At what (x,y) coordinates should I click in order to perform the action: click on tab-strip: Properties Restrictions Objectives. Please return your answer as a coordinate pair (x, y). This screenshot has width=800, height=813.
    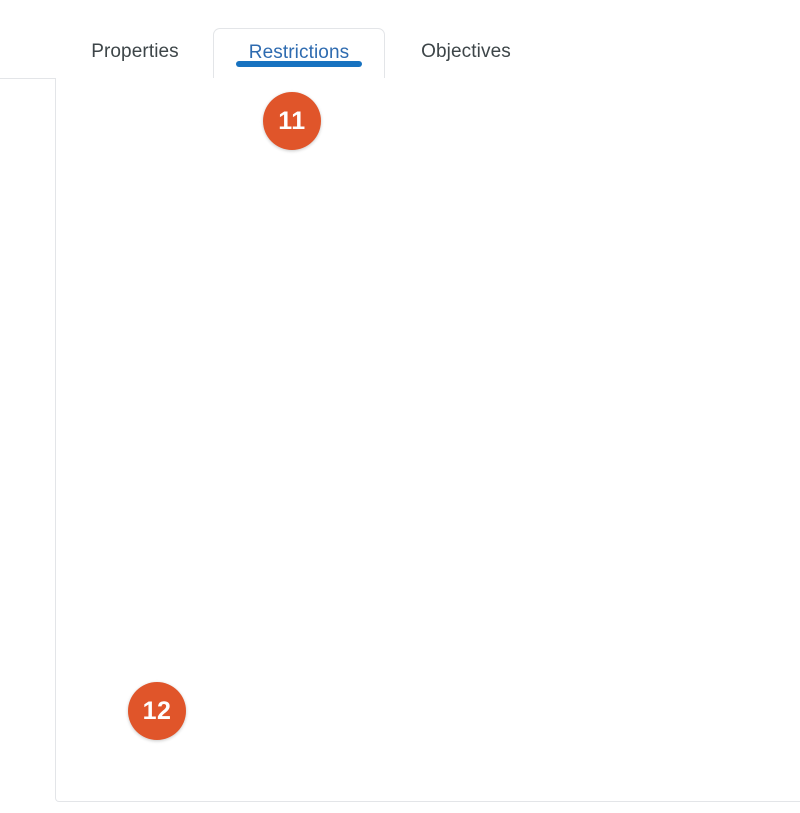
    Looking at the image, I should click on (400, 48).